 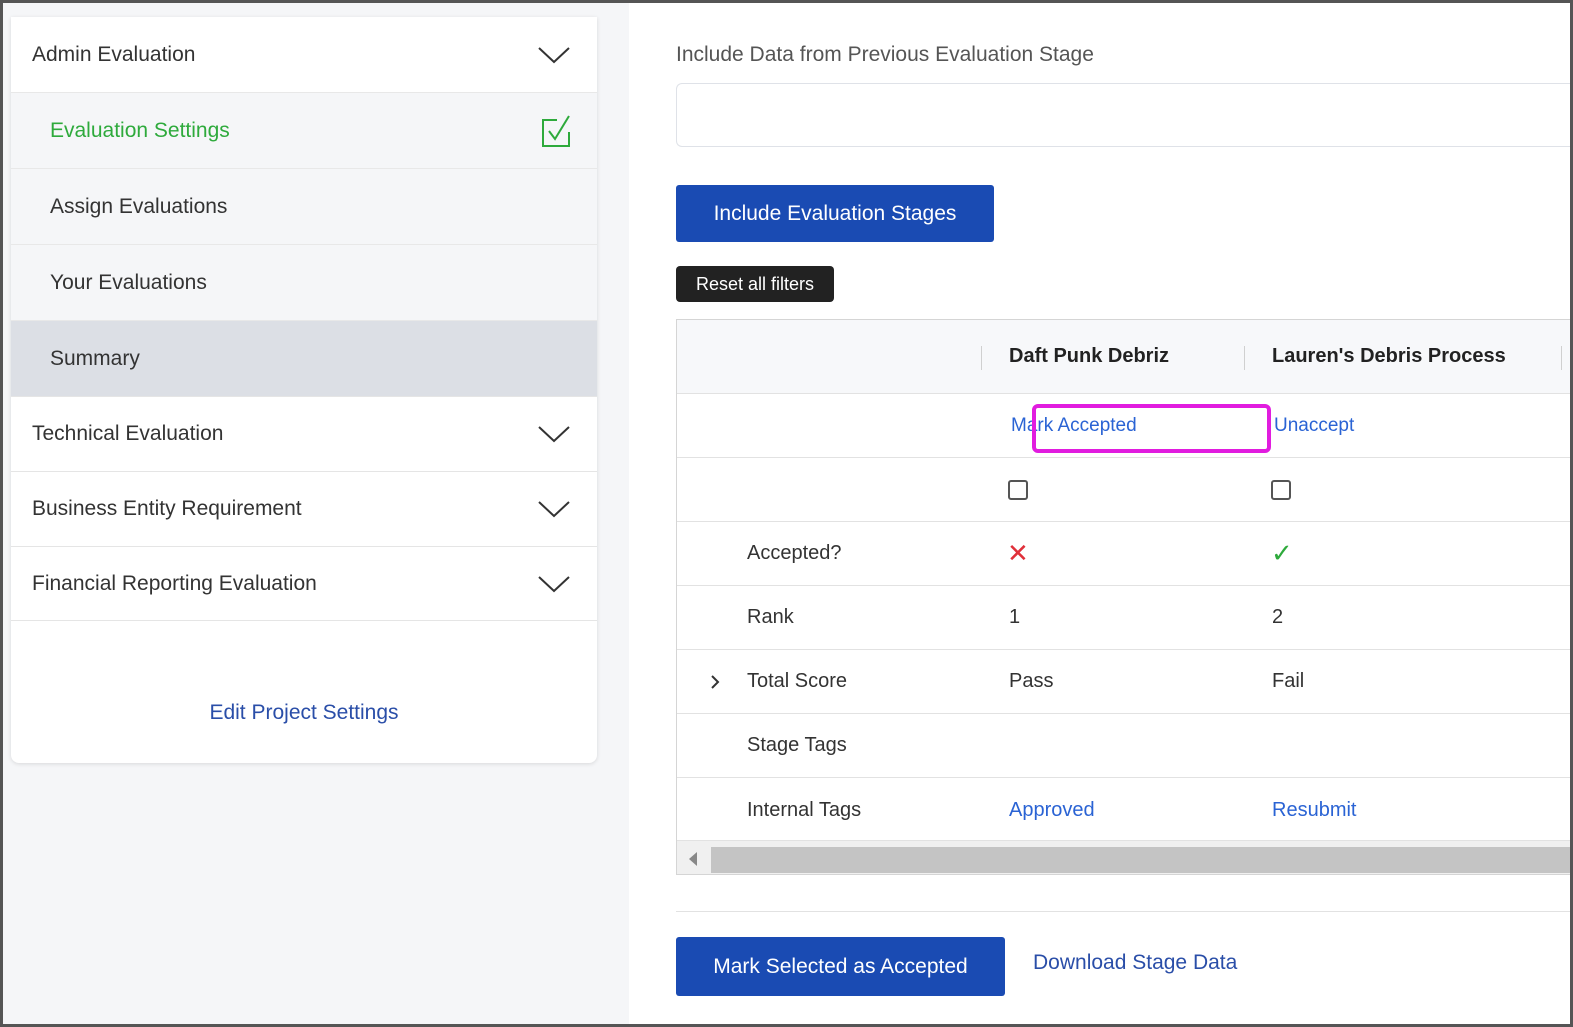 I want to click on cell-value: 1, so click(x=1015, y=617).